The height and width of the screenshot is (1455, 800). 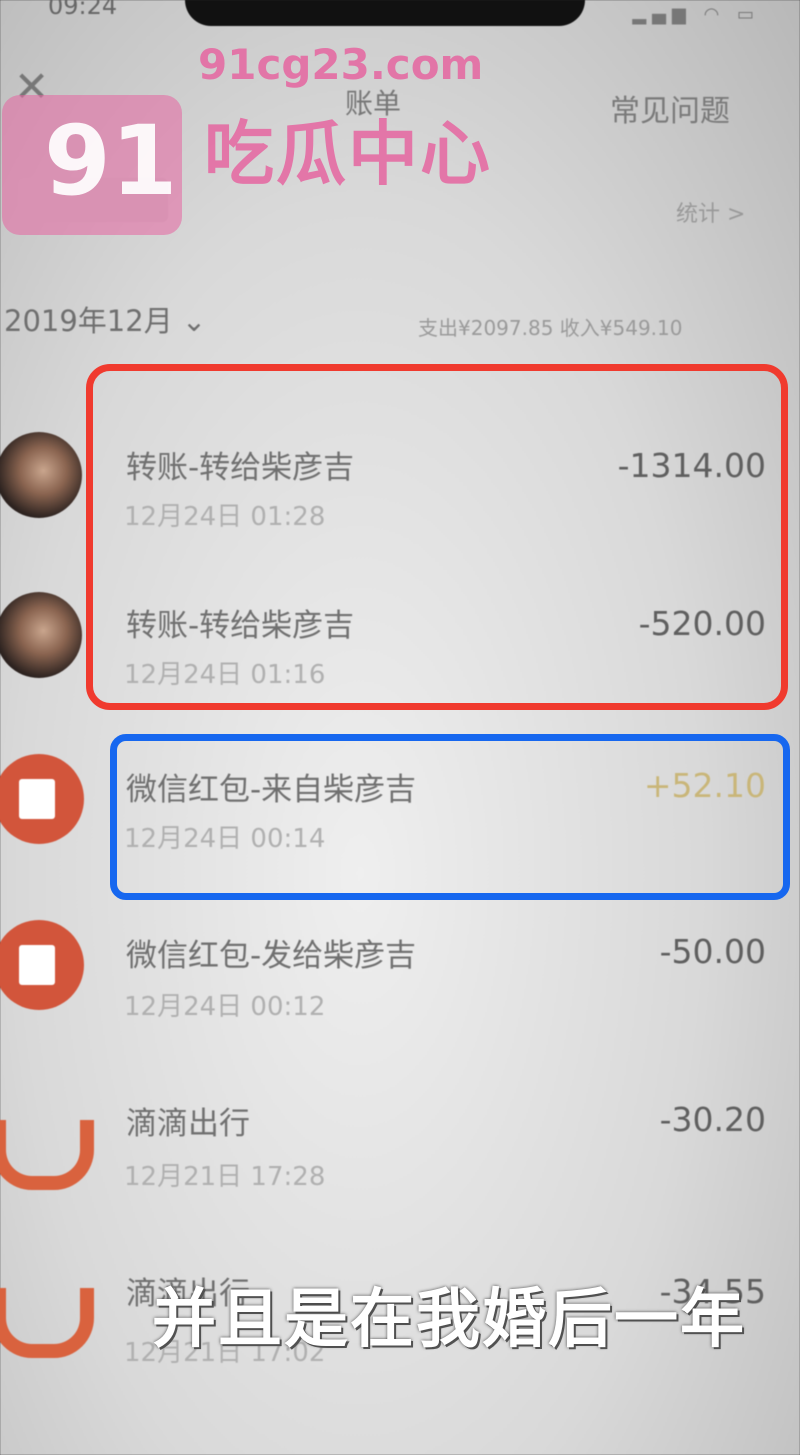 I want to click on watermark-logo: 91, so click(x=92, y=165).